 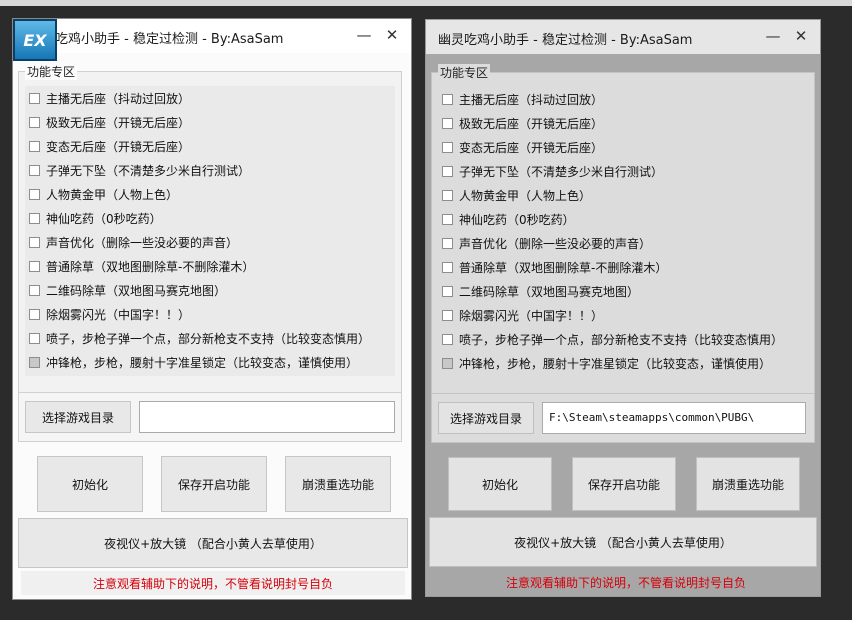 I want to click on checkbox-label: 变态无后座（开镜无后座）, so click(x=531, y=147).